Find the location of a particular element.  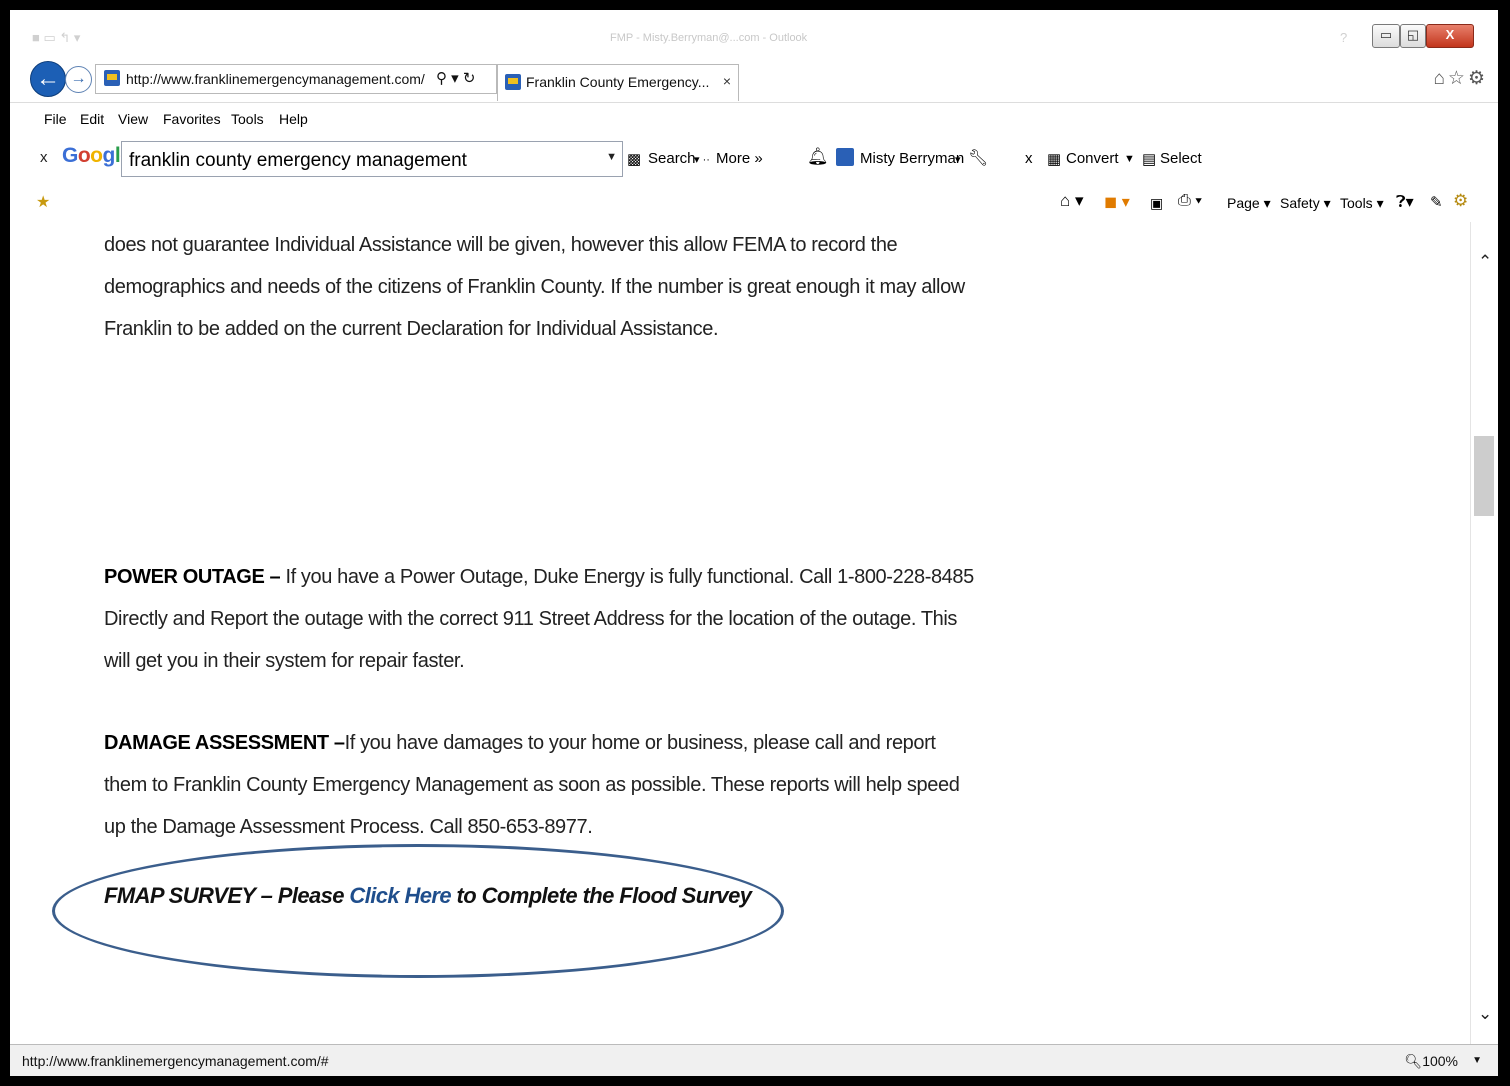

convert-button: Convert is located at coordinates (1092, 158).